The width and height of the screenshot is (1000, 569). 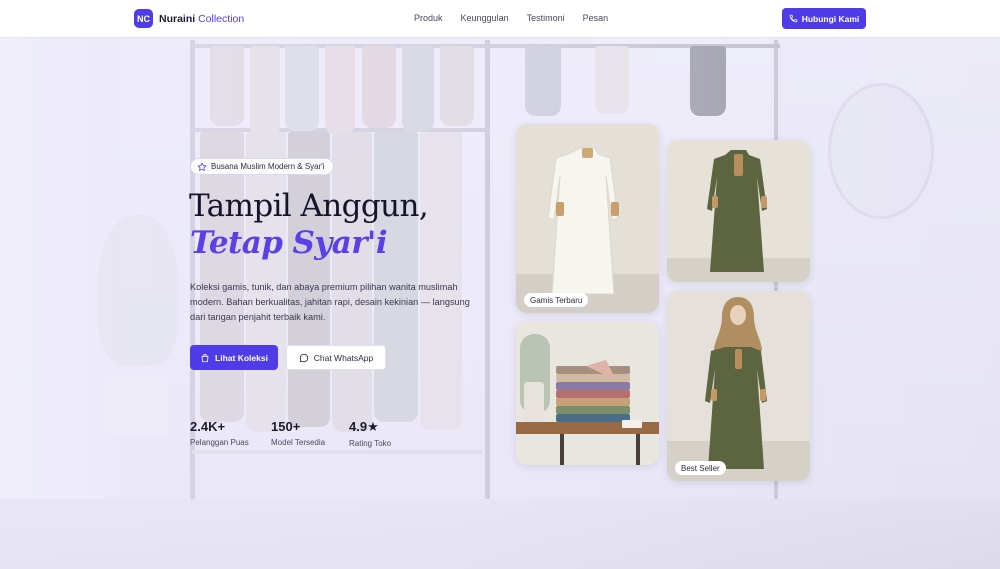 What do you see at coordinates (793, 18) in the screenshot?
I see `phone-icon` at bounding box center [793, 18].